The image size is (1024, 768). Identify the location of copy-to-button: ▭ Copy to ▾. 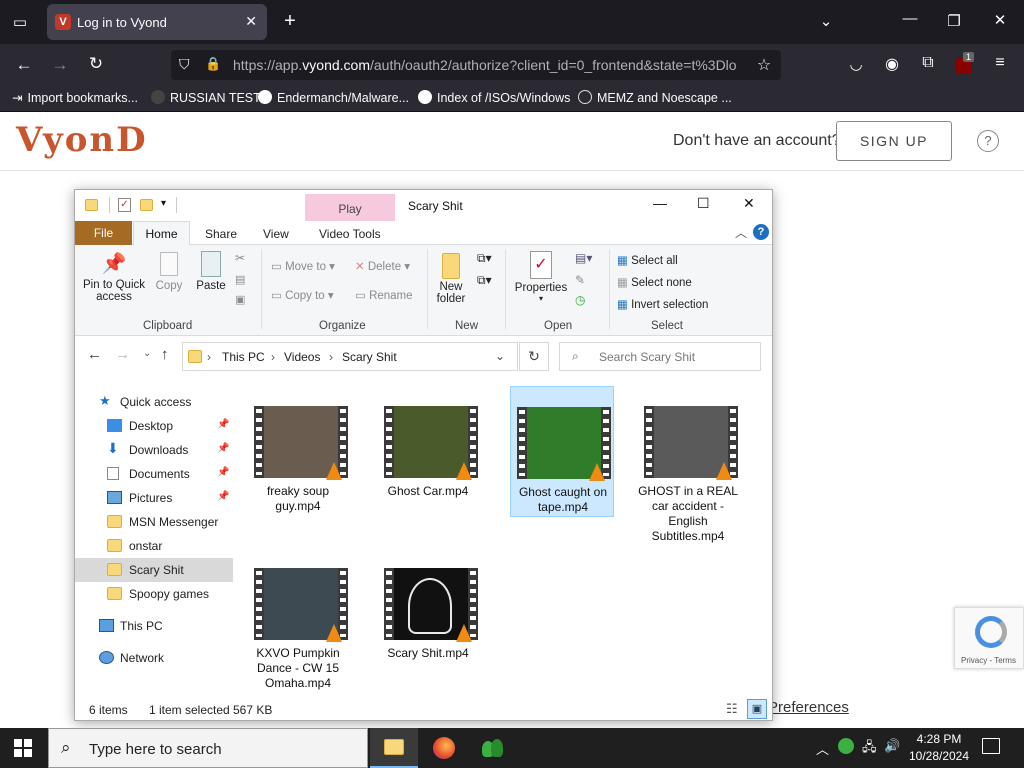
(302, 295).